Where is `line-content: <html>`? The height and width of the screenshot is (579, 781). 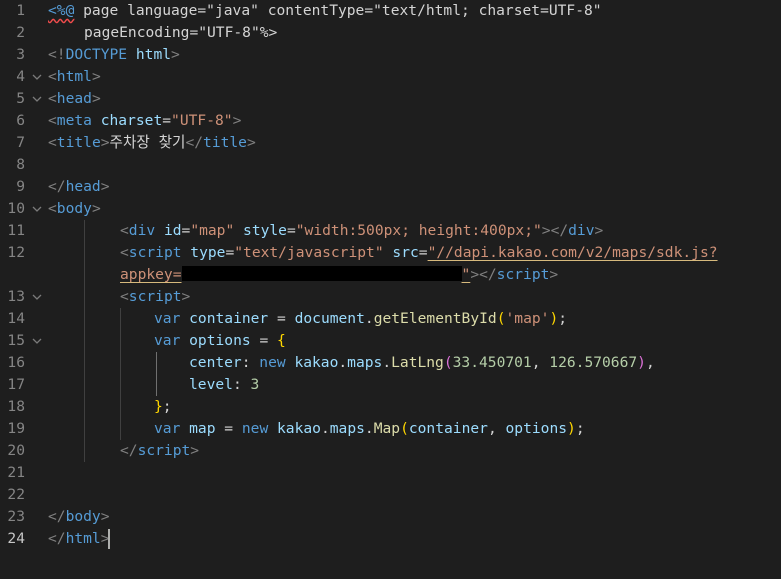 line-content: <html> is located at coordinates (74, 77).